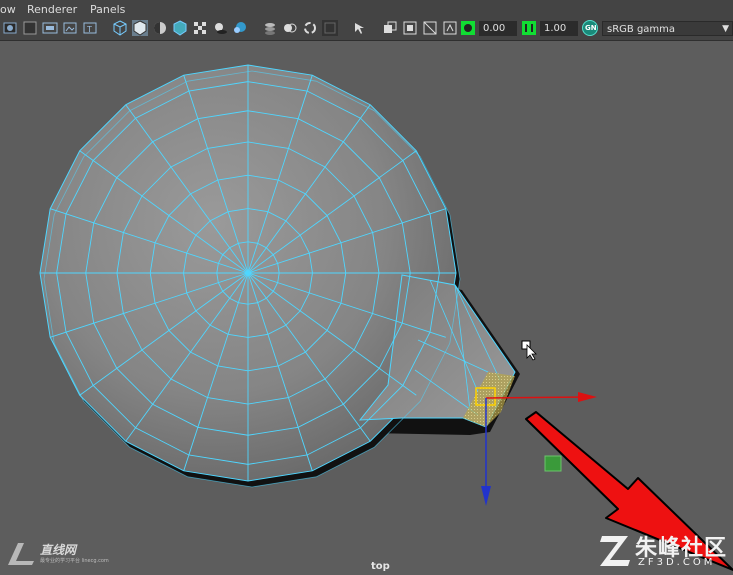 Image resolution: width=733 pixels, height=575 pixels. What do you see at coordinates (107, 9) in the screenshot?
I see `menu-panels: Panels` at bounding box center [107, 9].